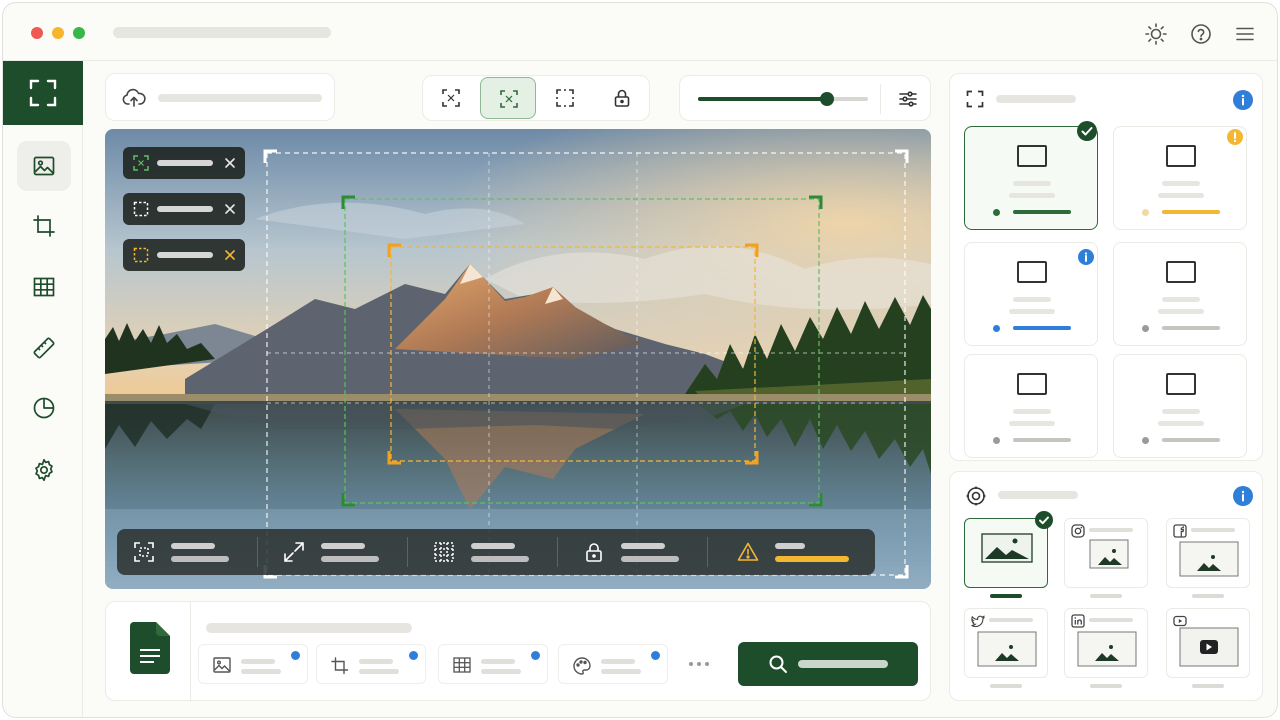 The height and width of the screenshot is (720, 1280). Describe the element at coordinates (493, 664) in the screenshot. I see `tab-grid` at that location.